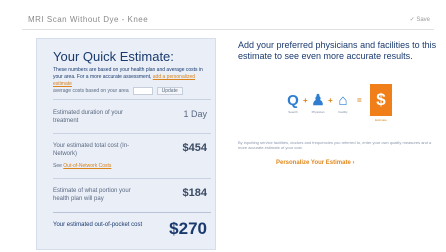 The image size is (446, 252). What do you see at coordinates (318, 103) in the screenshot?
I see `physician-icon: ♟ Physician` at bounding box center [318, 103].